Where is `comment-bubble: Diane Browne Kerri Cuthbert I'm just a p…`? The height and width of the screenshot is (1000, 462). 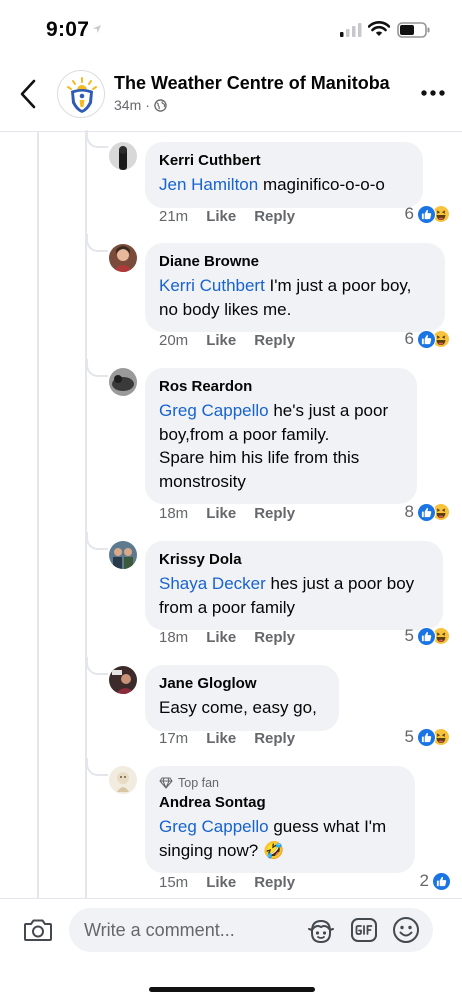
comment-bubble: Diane Browne Kerri Cuthbert I'm just a p… is located at coordinates (295, 287).